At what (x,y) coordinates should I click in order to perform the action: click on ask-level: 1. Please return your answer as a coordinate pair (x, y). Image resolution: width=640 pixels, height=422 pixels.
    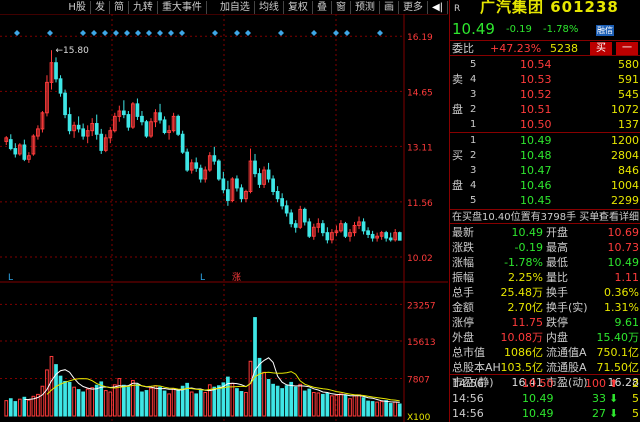
    Looking at the image, I should click on (473, 124).